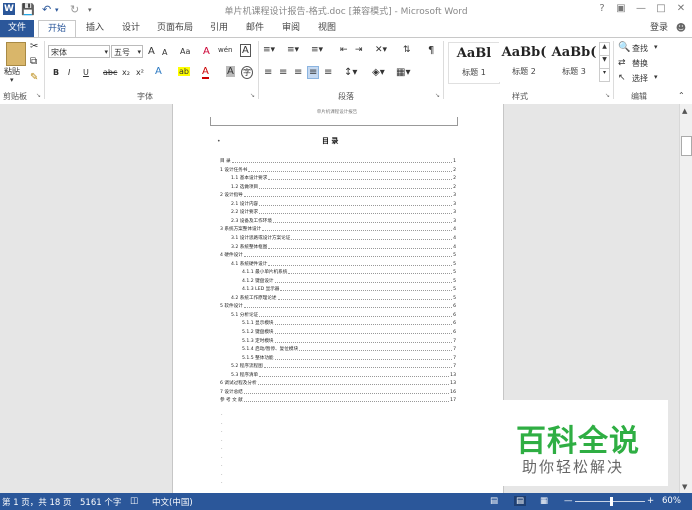  Describe the element at coordinates (313, 72) in the screenshot. I see `justify-icon: ≡` at that location.